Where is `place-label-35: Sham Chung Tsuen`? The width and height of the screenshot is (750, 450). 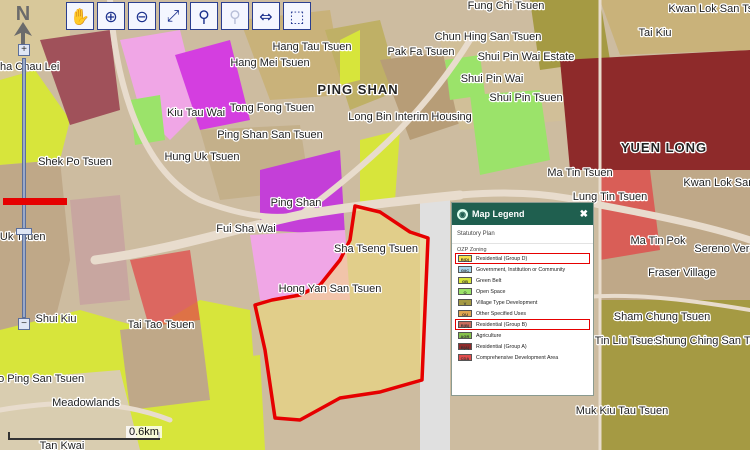 place-label-35: Sham Chung Tsuen is located at coordinates (662, 317).